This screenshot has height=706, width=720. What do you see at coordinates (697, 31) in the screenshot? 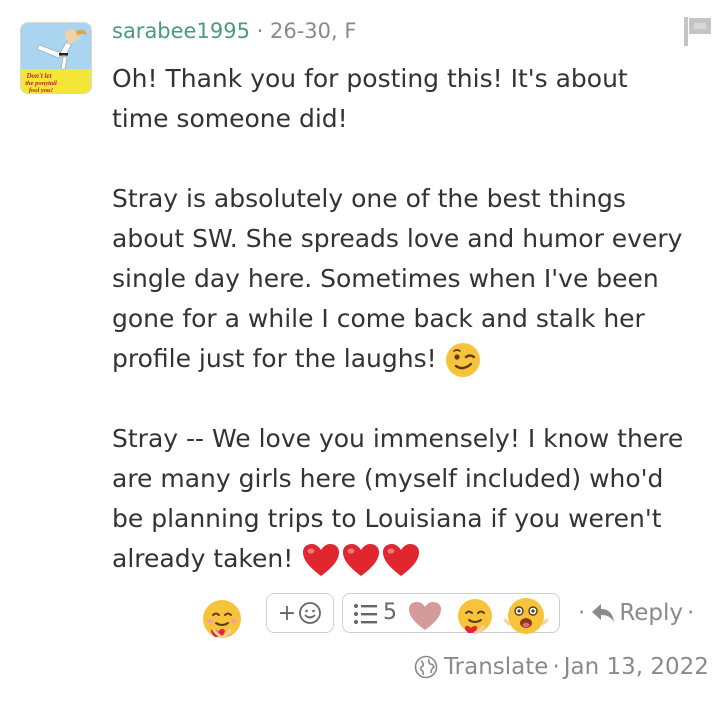
I see `report-flag-icon` at bounding box center [697, 31].